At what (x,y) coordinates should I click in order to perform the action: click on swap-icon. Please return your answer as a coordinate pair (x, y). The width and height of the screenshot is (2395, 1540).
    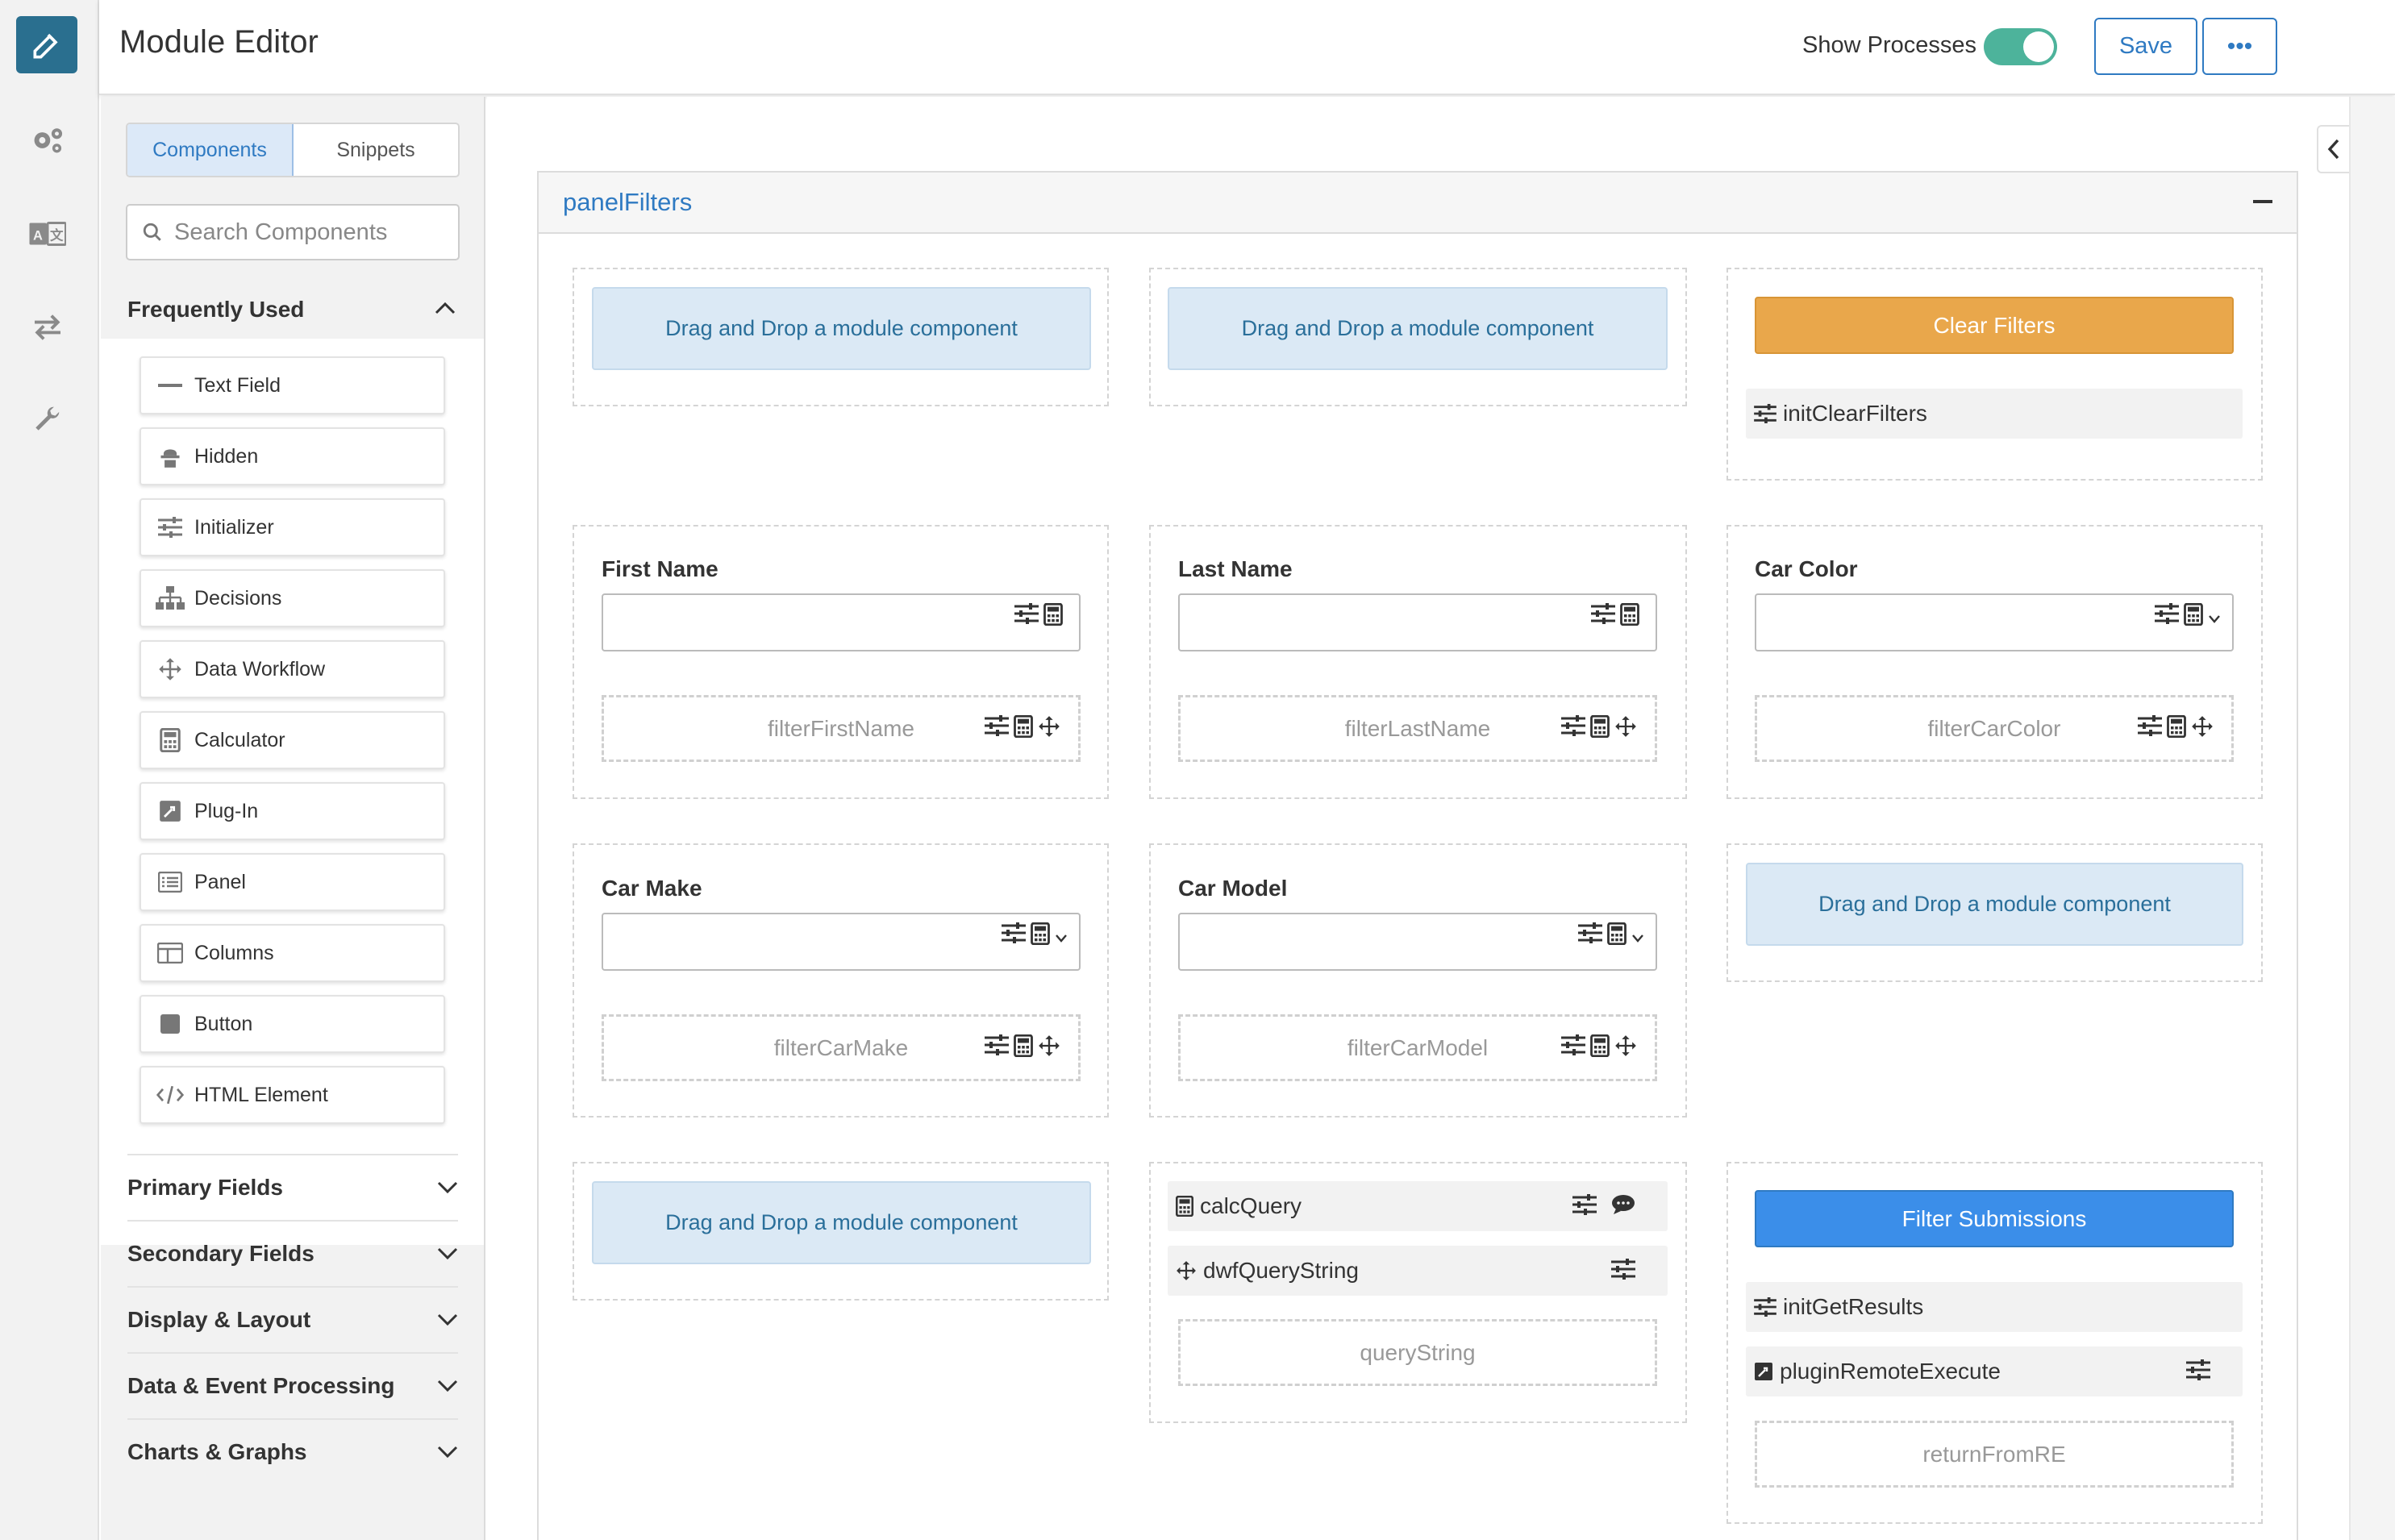
    Looking at the image, I should click on (48, 327).